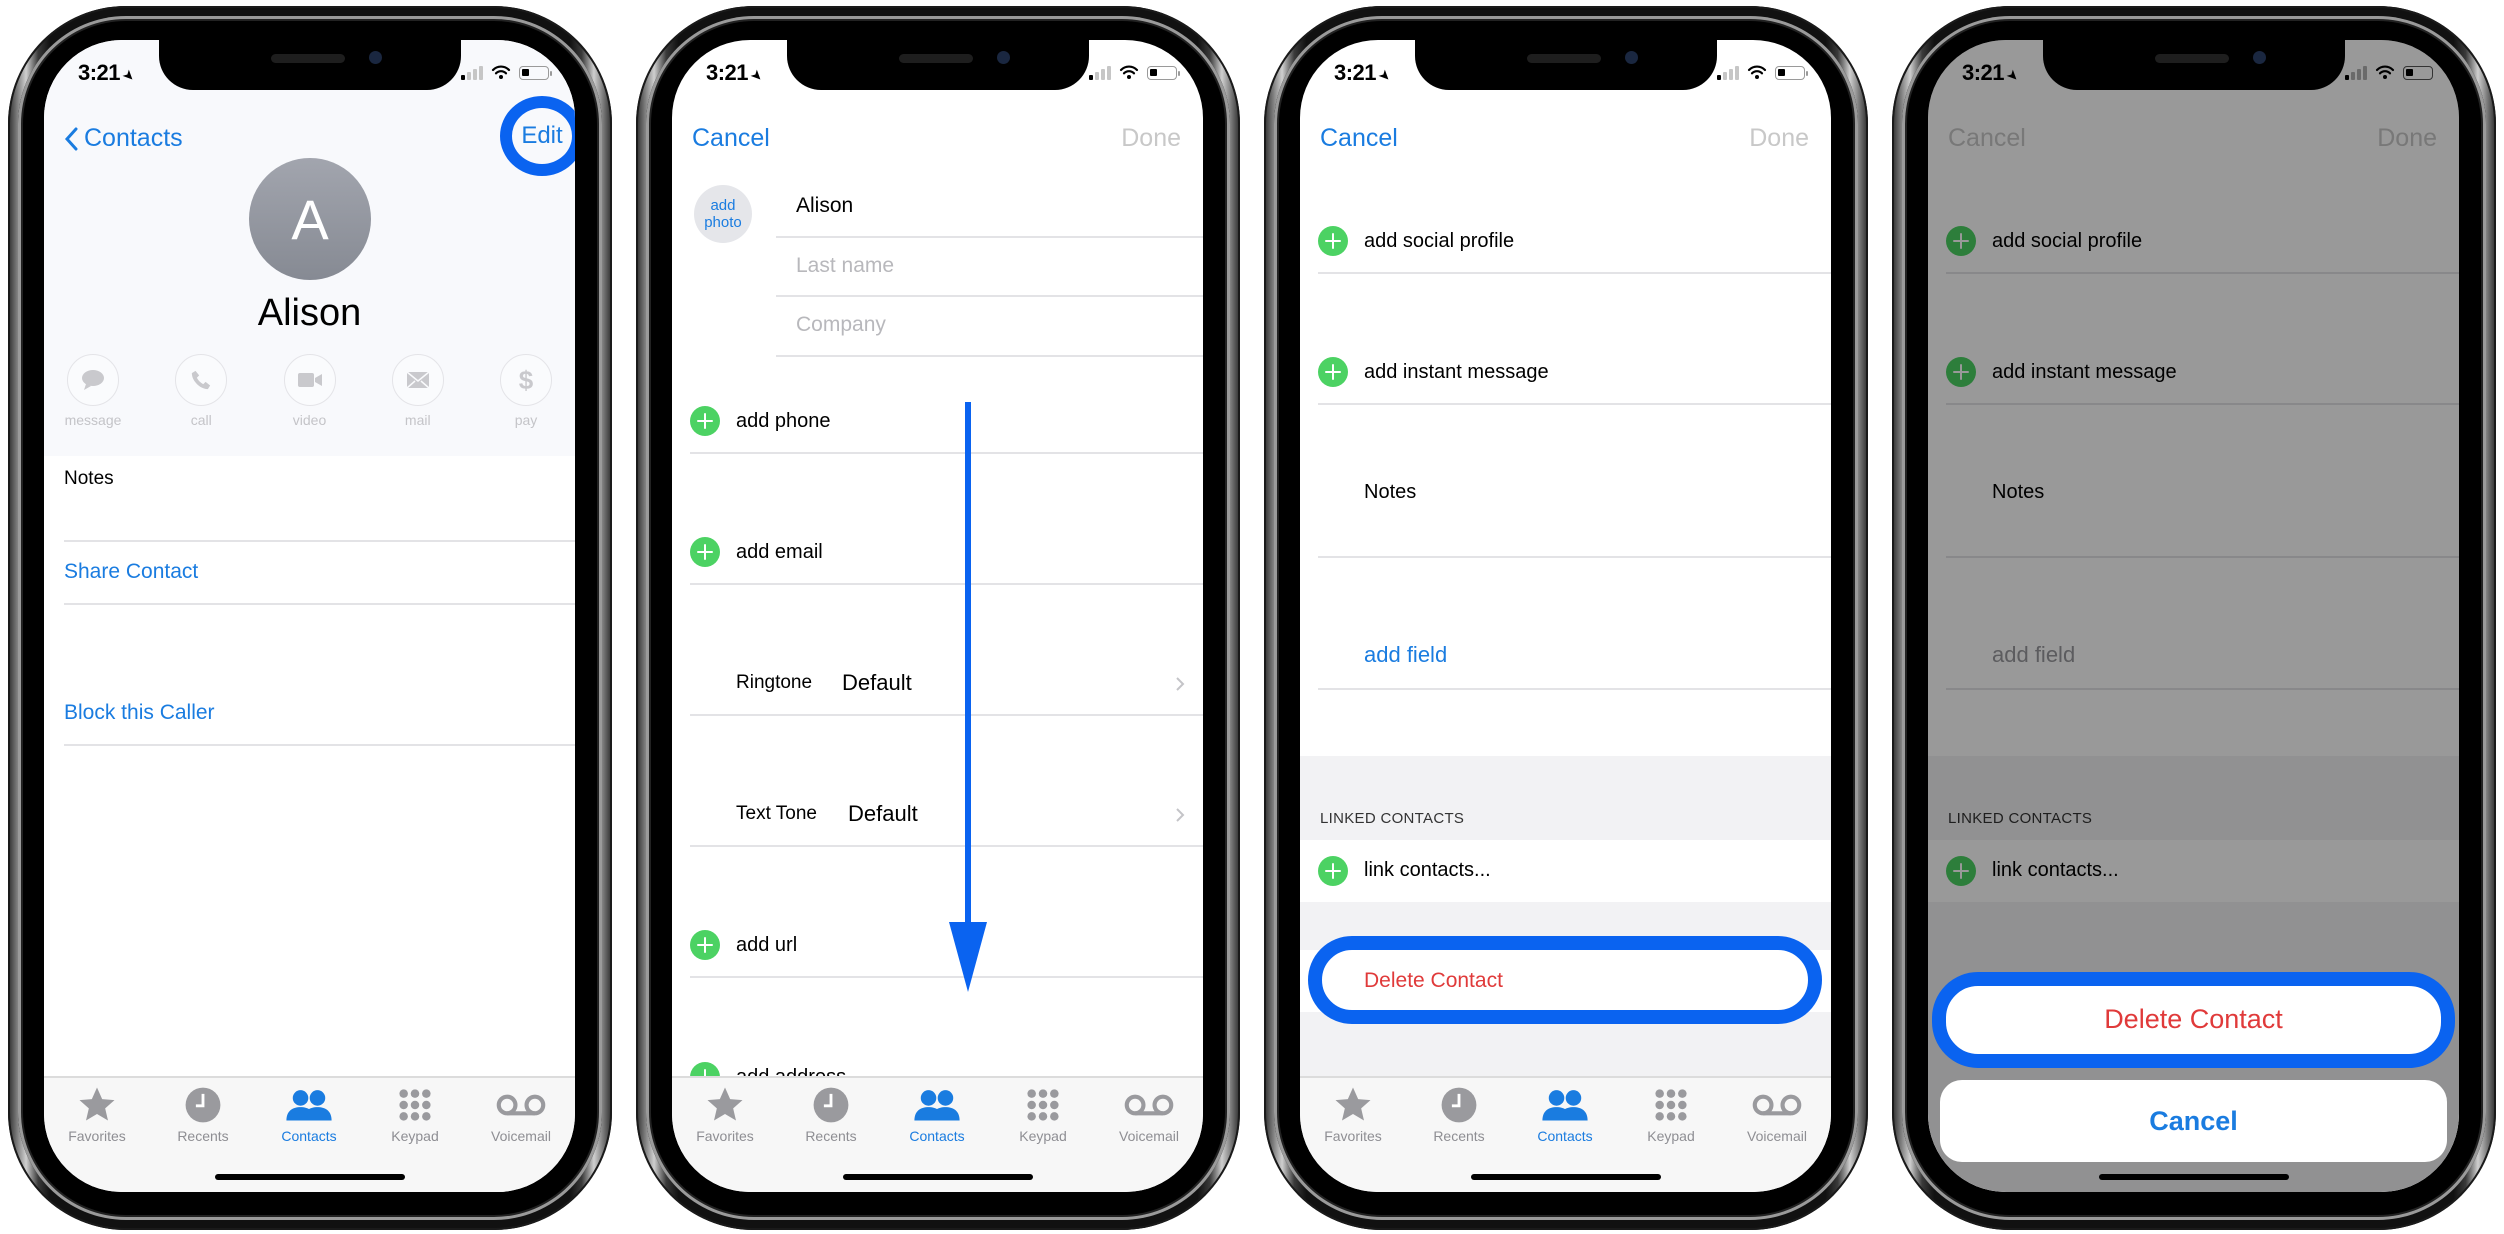 The height and width of the screenshot is (1234, 2504). I want to click on highlight-ring, so click(2193, 1020).